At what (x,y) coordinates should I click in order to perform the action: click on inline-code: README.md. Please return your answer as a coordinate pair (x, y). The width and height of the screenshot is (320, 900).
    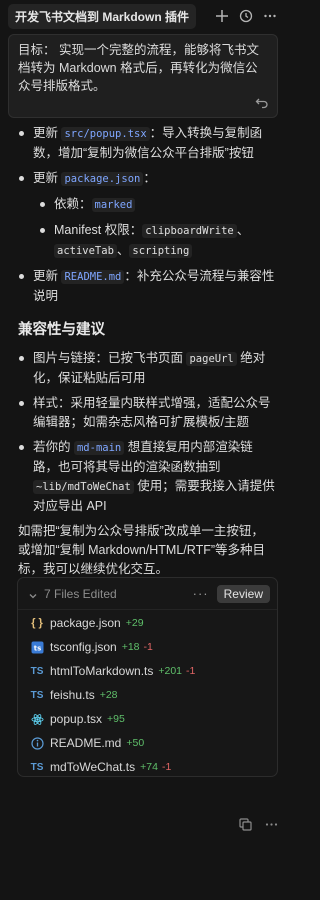
    Looking at the image, I should click on (93, 277).